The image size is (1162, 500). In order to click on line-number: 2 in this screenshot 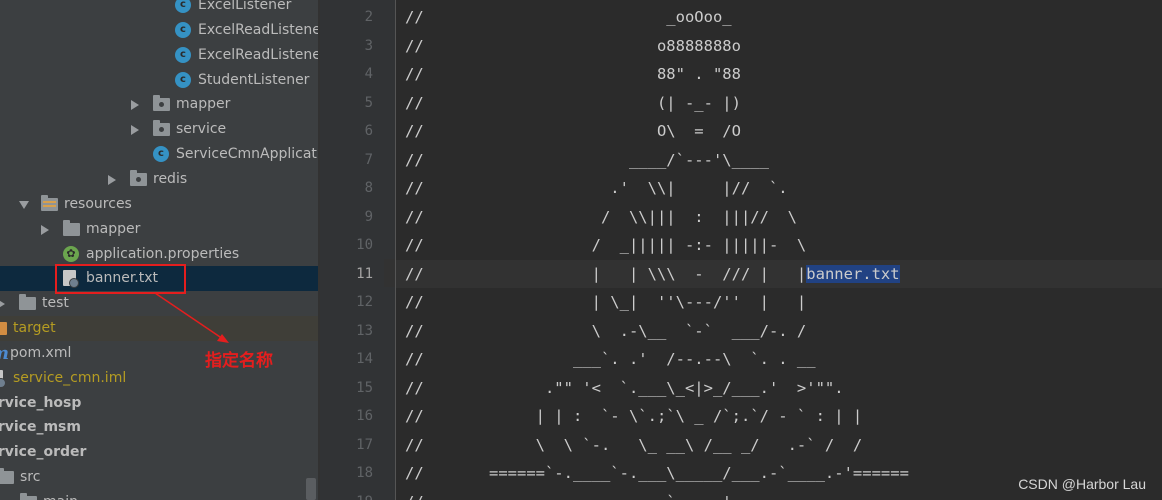, I will do `click(368, 17)`.